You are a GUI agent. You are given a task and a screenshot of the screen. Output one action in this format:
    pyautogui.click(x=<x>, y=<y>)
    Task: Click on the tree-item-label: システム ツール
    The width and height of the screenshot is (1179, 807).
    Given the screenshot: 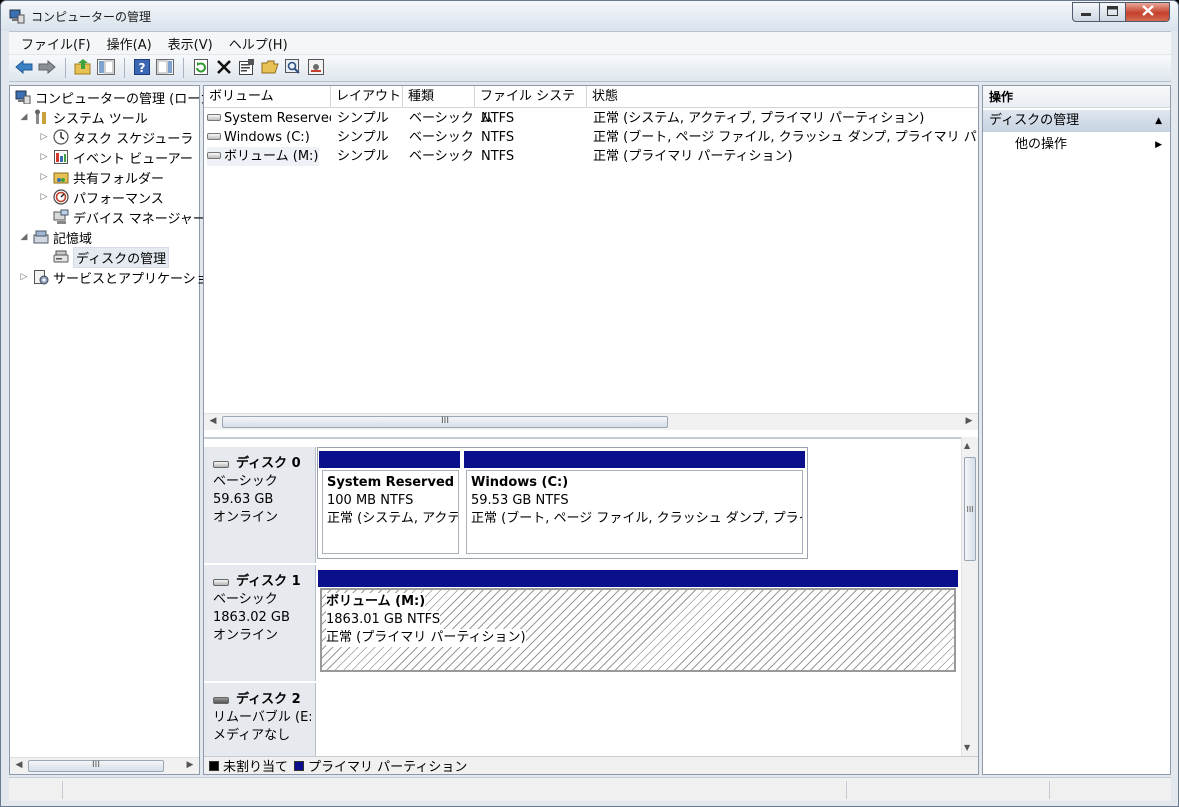 What is the action you would take?
    pyautogui.click(x=100, y=119)
    